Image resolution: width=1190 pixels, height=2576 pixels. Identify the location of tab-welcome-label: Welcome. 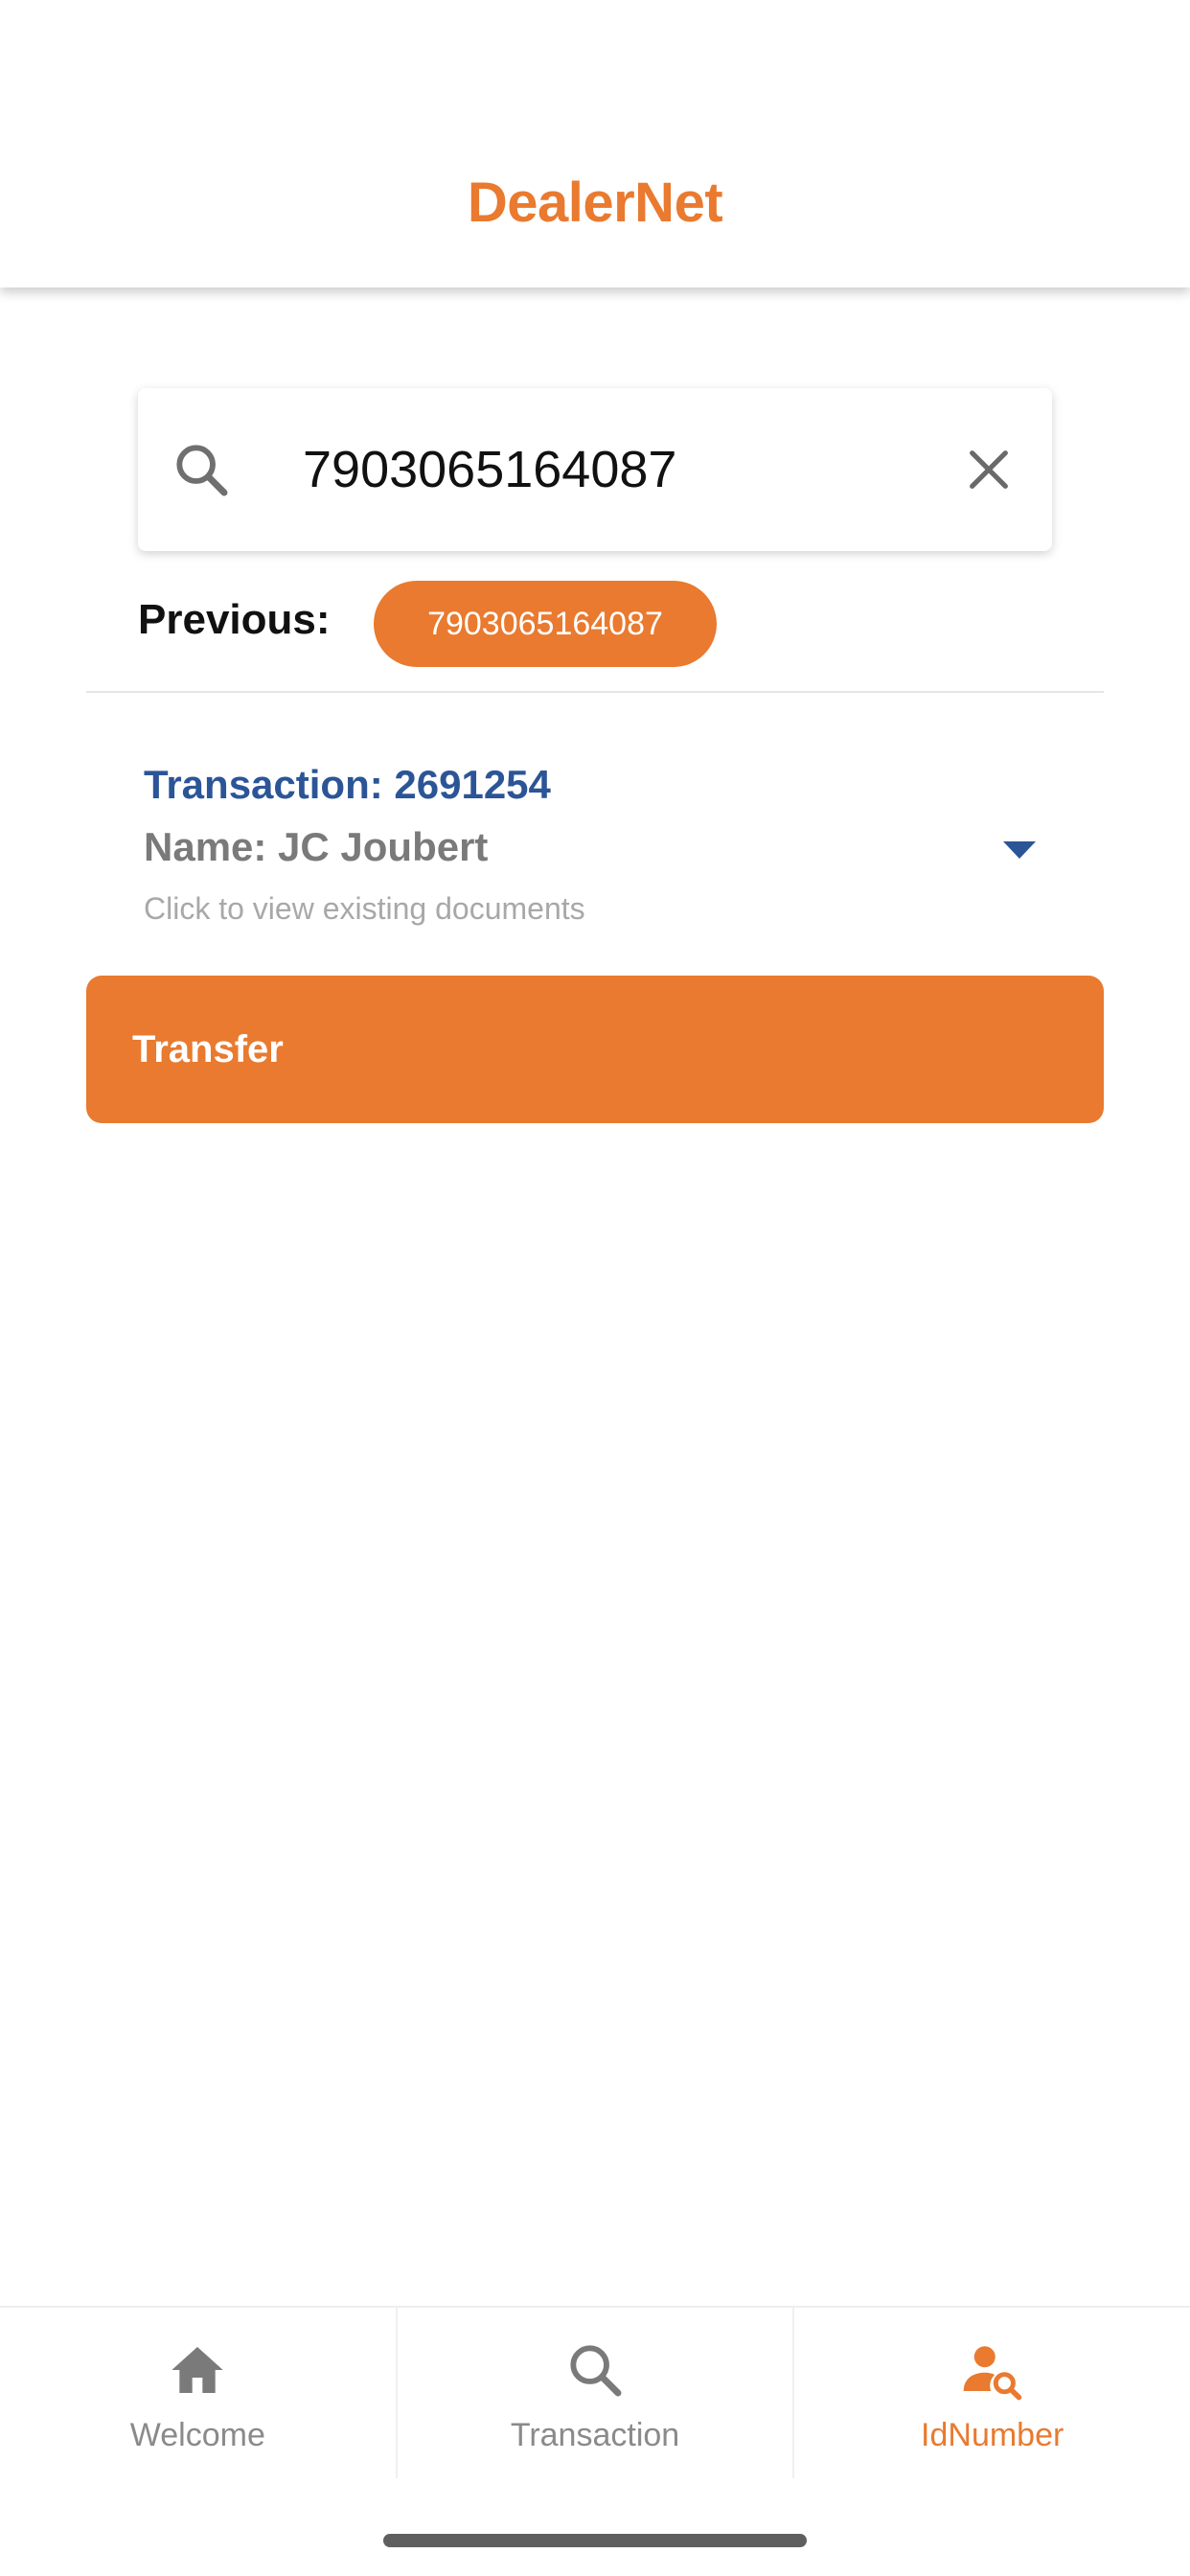
(197, 2435).